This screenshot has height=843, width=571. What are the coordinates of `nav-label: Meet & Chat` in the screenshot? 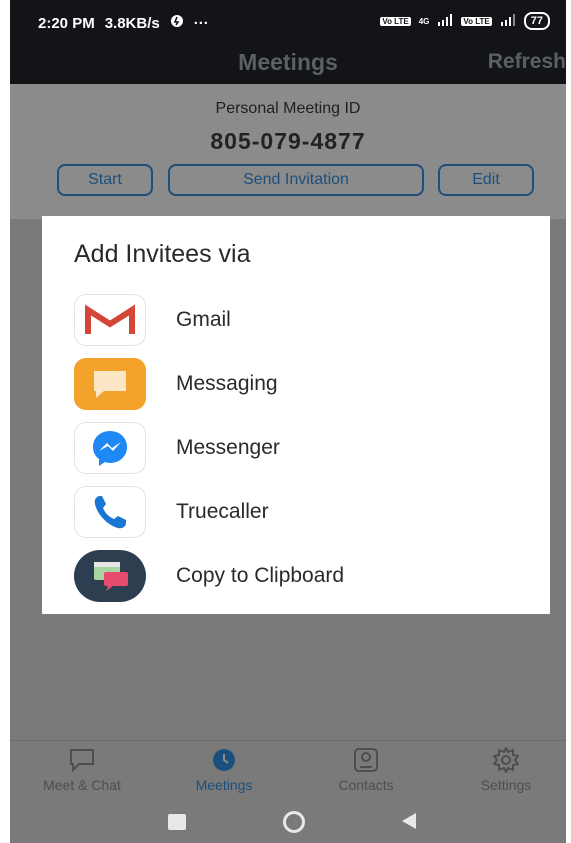 It's located at (82, 785).